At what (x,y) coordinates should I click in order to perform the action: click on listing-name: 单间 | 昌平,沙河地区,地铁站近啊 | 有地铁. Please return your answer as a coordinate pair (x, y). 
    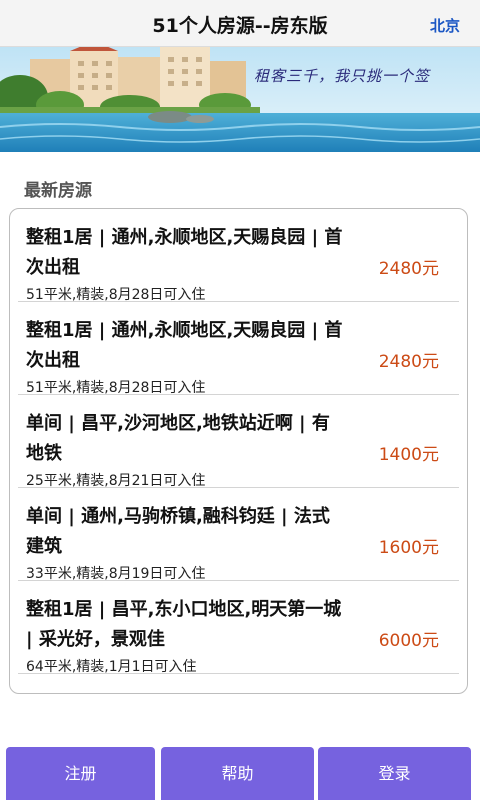
    Looking at the image, I should click on (178, 438).